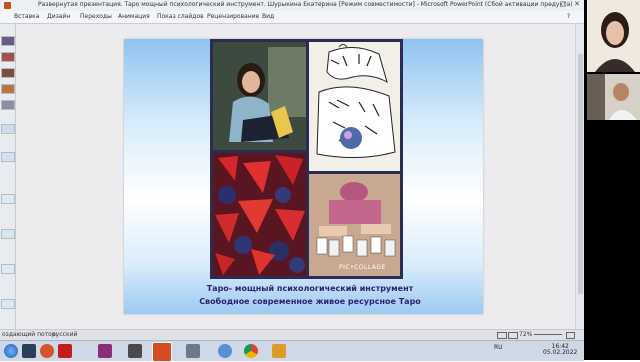  I want to click on show-desktop-icon, so click(29, 351).